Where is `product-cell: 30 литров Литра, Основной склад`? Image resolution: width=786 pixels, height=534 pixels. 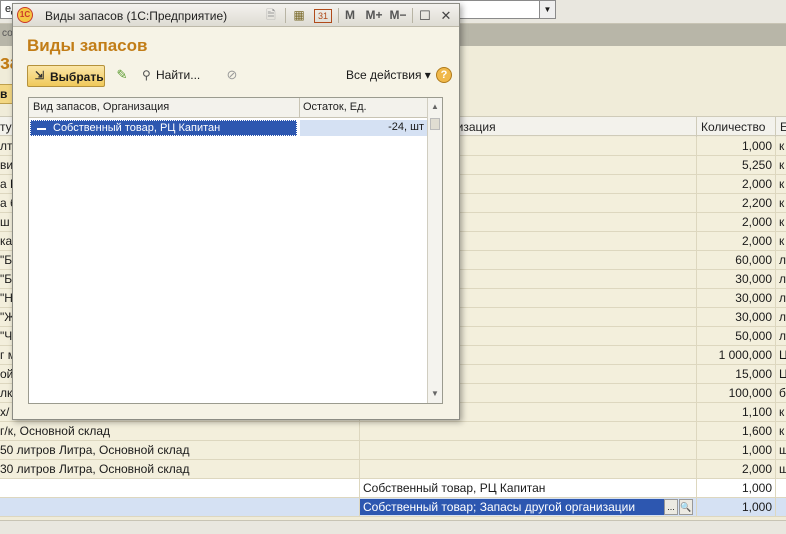 product-cell: 30 литров Литра, Основной склад is located at coordinates (95, 469).